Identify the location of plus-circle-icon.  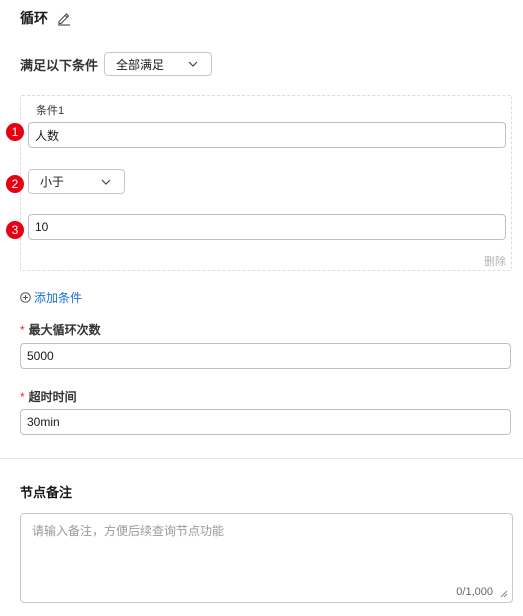
(25, 297).